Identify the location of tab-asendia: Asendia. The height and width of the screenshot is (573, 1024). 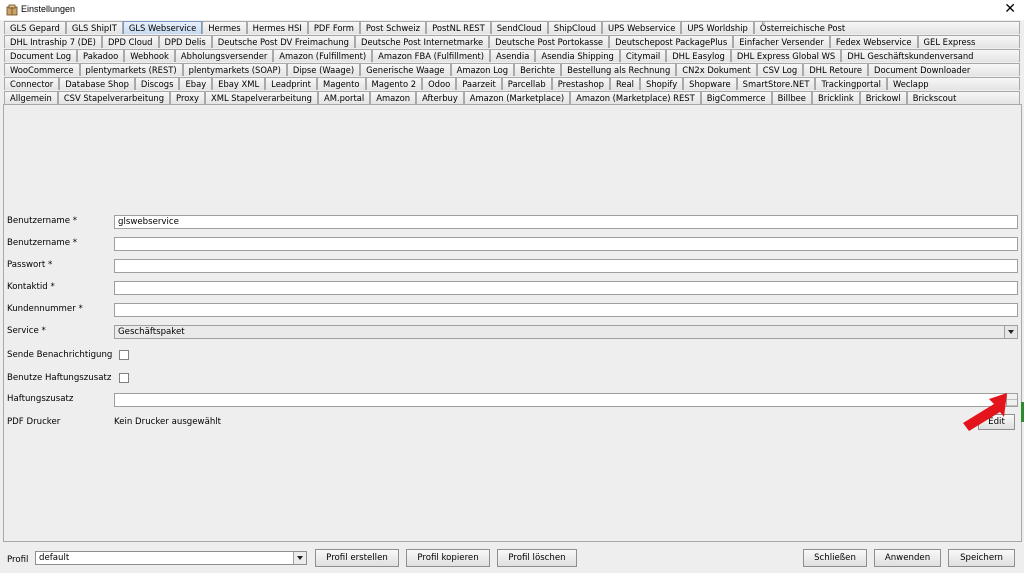
(513, 55).